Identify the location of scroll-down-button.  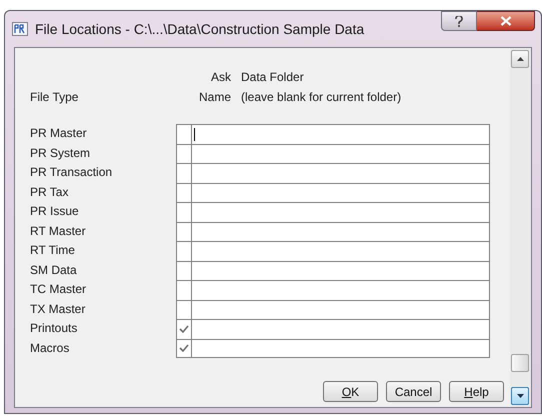
(520, 396).